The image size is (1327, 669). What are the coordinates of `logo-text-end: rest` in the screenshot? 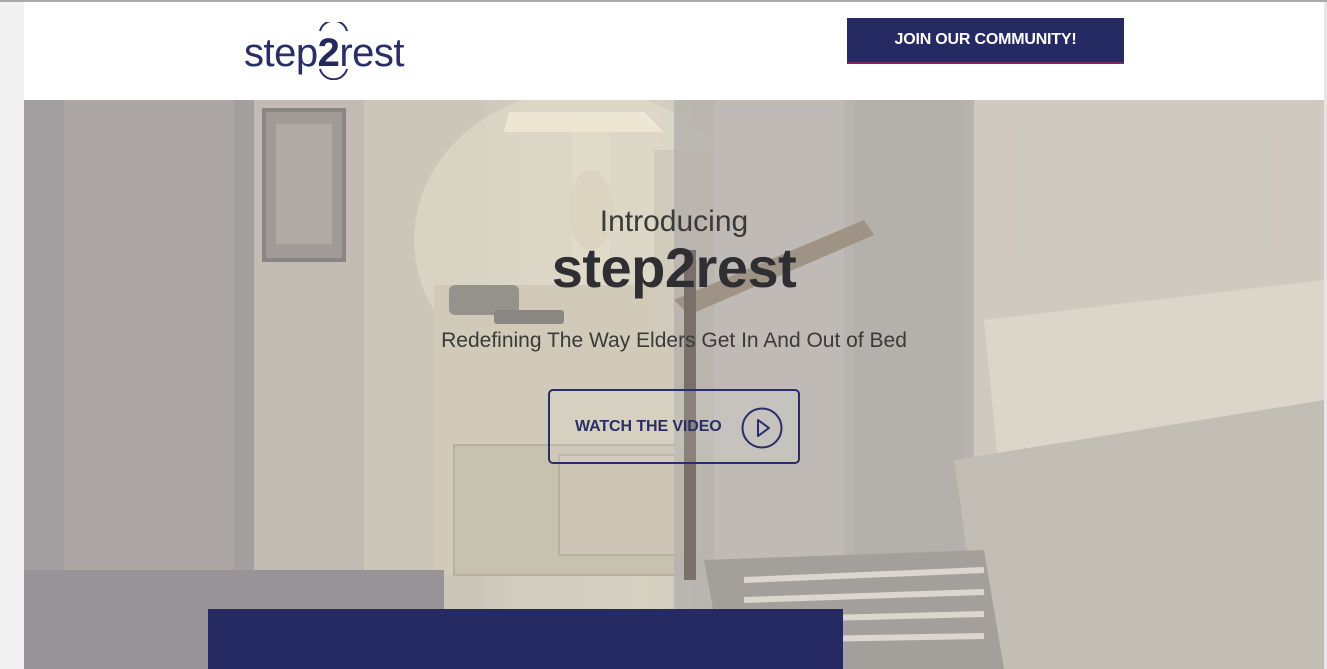 It's located at (372, 53).